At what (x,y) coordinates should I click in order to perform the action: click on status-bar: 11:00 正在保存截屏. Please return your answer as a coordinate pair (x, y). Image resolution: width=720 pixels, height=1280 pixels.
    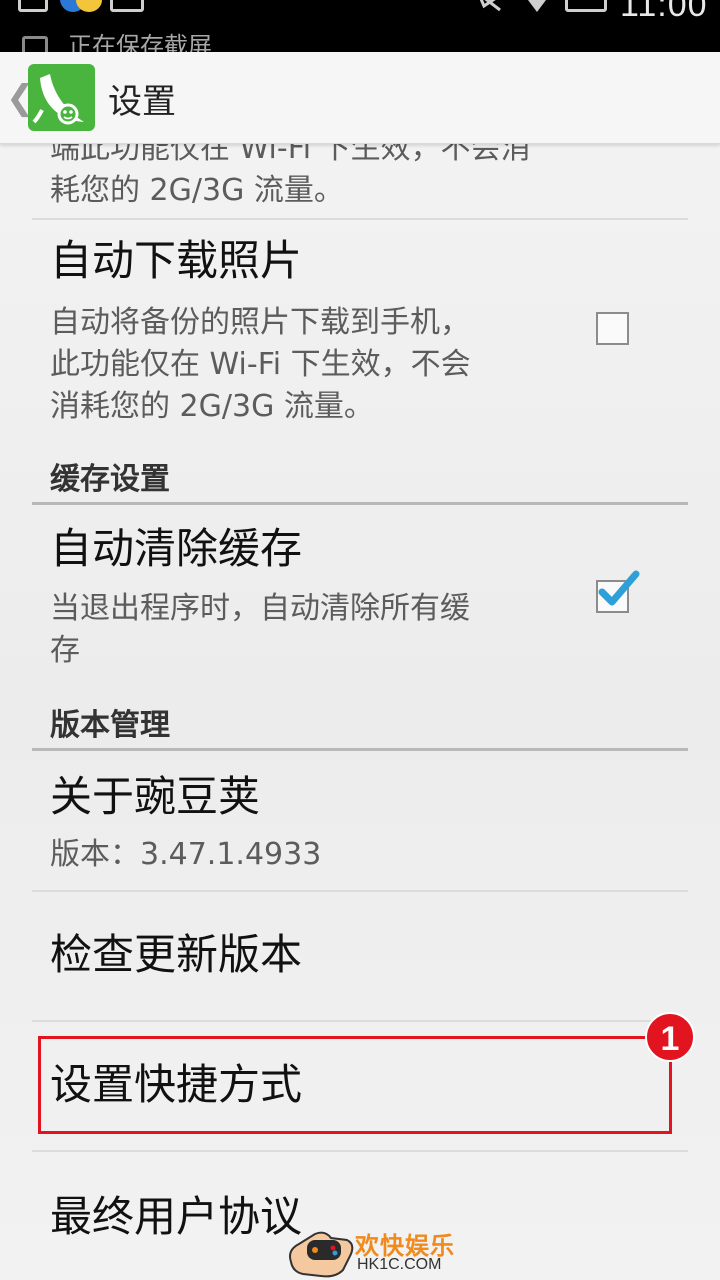
    Looking at the image, I should click on (360, 26).